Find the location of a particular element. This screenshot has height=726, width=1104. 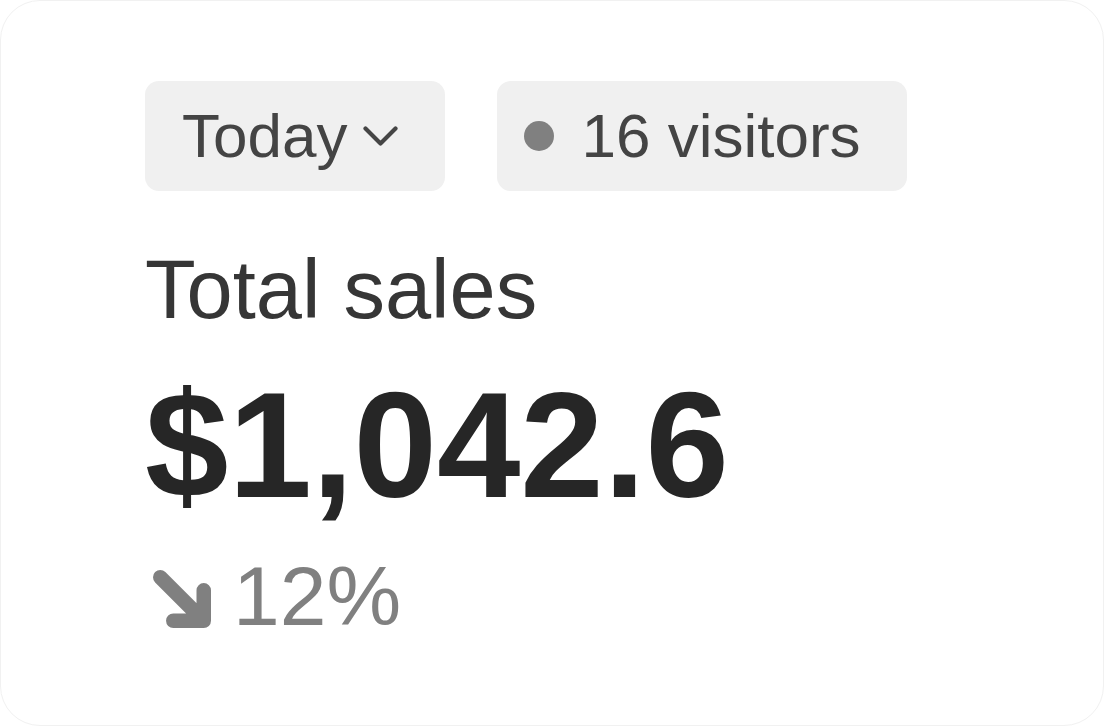

change-percent: 12% is located at coordinates (317, 596).